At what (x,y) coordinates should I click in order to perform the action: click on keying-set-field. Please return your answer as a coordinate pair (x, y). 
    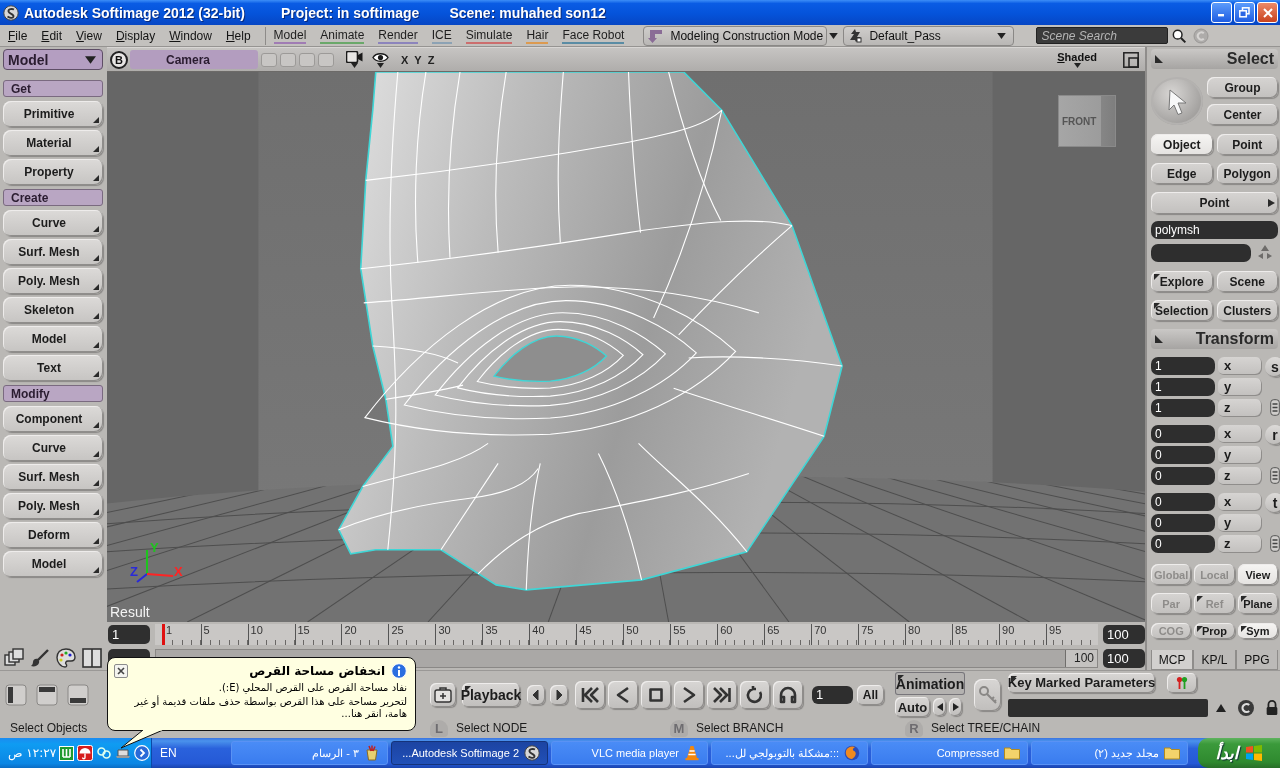
    Looking at the image, I should click on (1108, 707).